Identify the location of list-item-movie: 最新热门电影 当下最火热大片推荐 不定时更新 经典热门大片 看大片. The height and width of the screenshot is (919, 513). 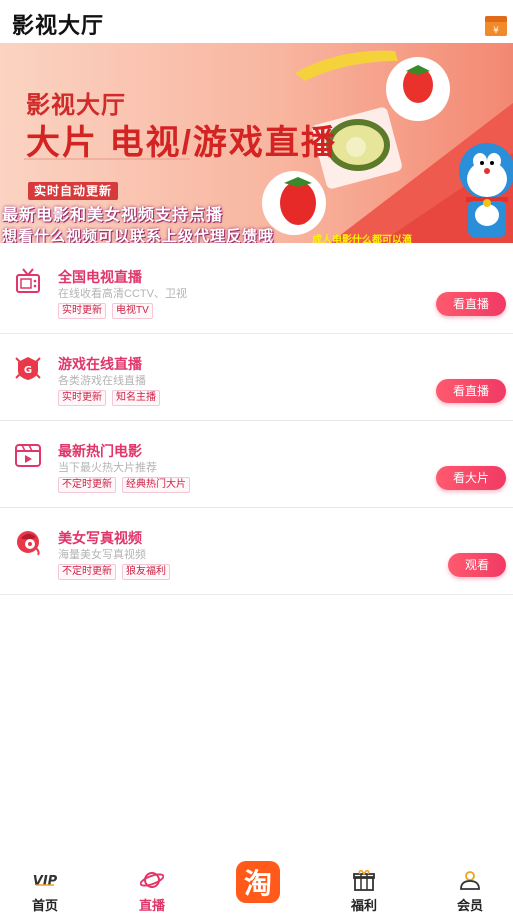
(256, 464).